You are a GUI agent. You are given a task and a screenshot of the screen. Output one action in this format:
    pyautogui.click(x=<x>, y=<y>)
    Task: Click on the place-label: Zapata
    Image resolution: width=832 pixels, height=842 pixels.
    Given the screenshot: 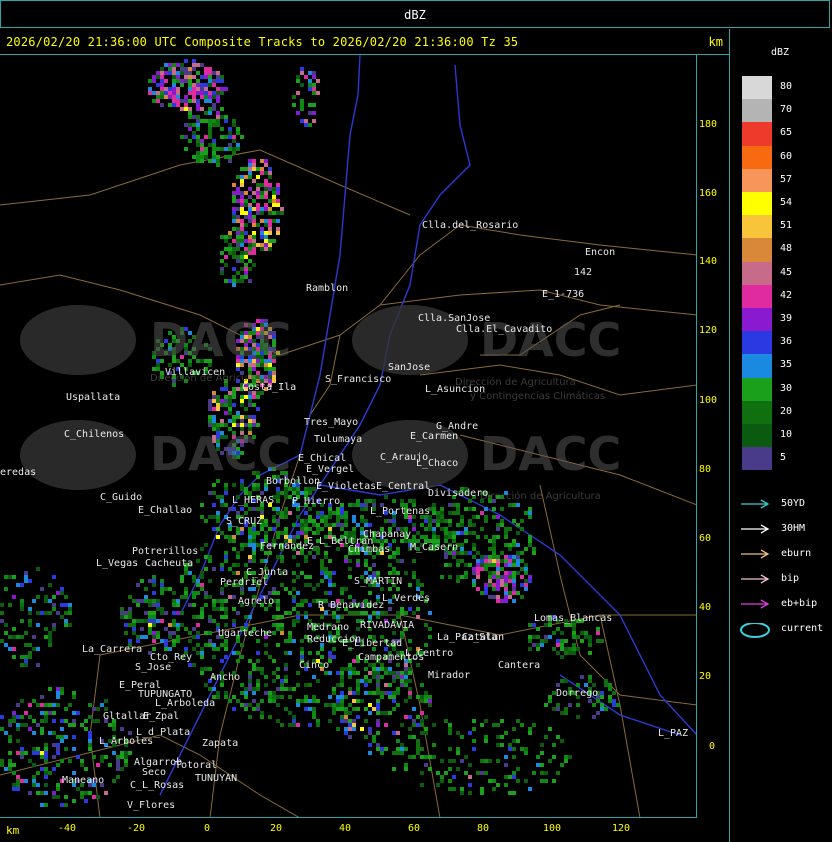 What is the action you would take?
    pyautogui.click(x=220, y=743)
    